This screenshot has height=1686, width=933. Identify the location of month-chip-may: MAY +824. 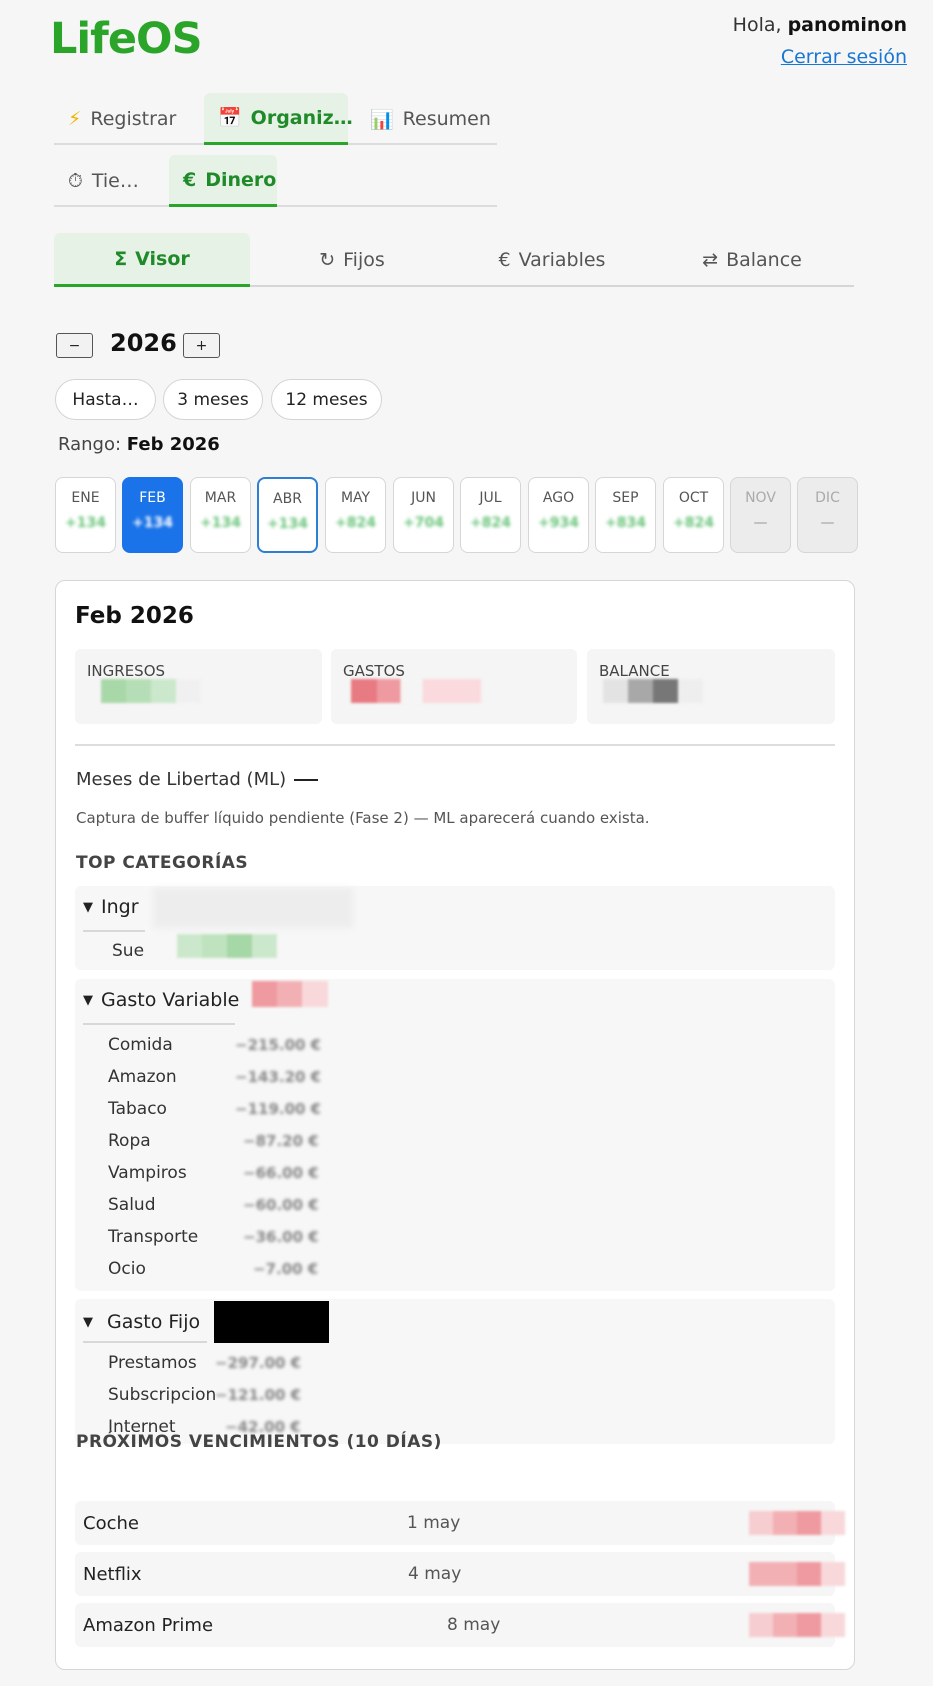
(355, 515).